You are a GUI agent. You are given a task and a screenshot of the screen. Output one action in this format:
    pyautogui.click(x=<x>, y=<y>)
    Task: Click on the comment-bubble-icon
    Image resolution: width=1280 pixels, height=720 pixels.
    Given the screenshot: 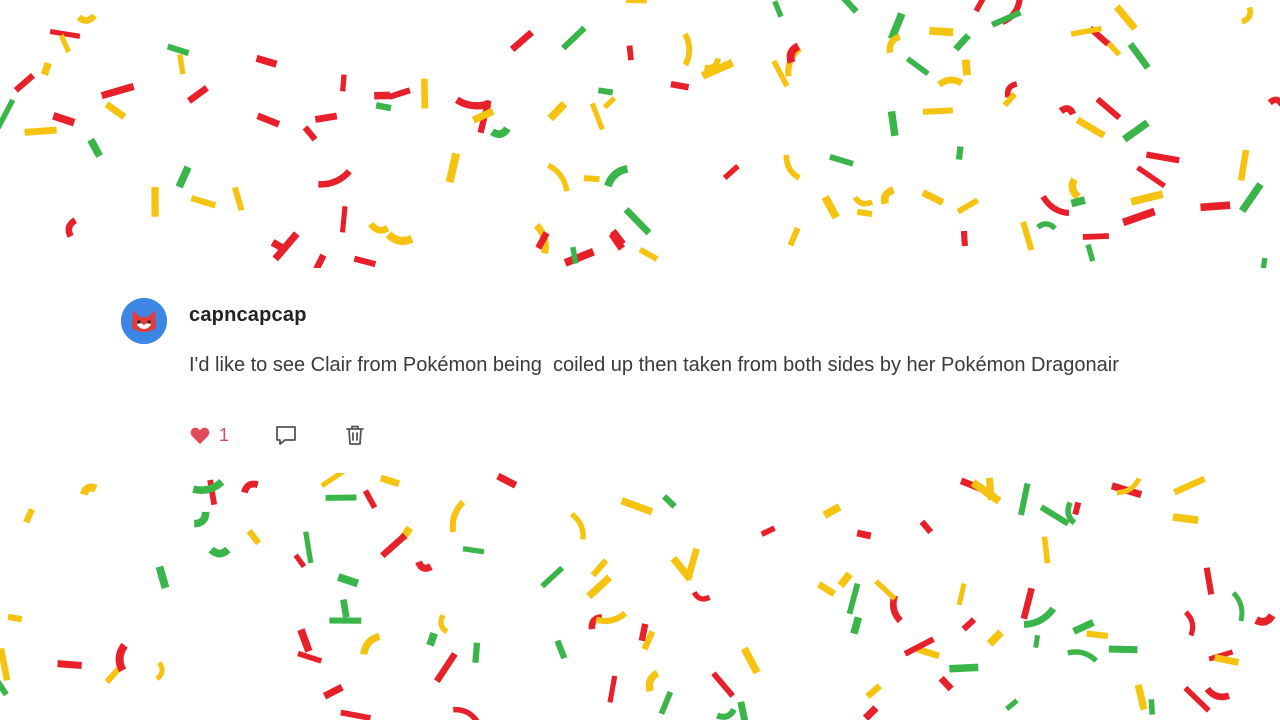 What is the action you would take?
    pyautogui.click(x=286, y=435)
    